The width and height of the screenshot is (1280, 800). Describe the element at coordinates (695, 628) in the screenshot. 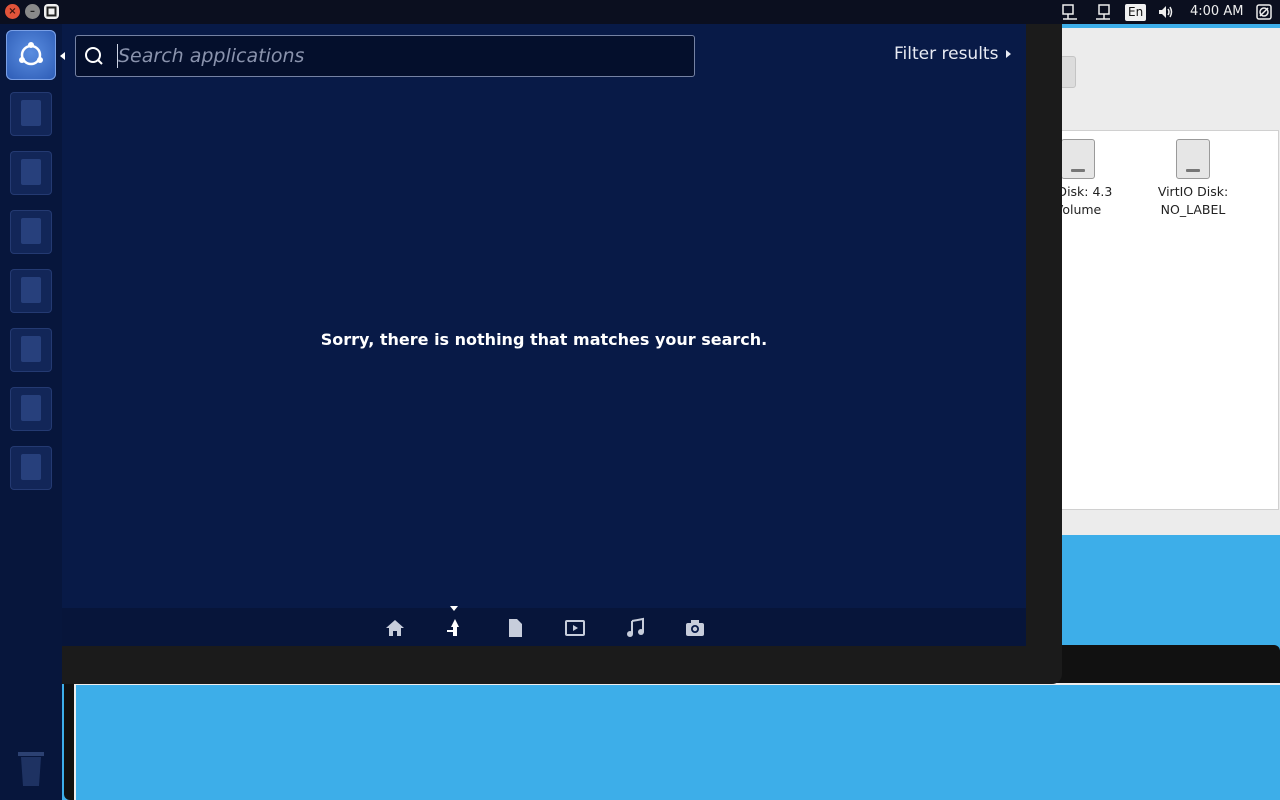

I see `photos-lens-icon` at that location.